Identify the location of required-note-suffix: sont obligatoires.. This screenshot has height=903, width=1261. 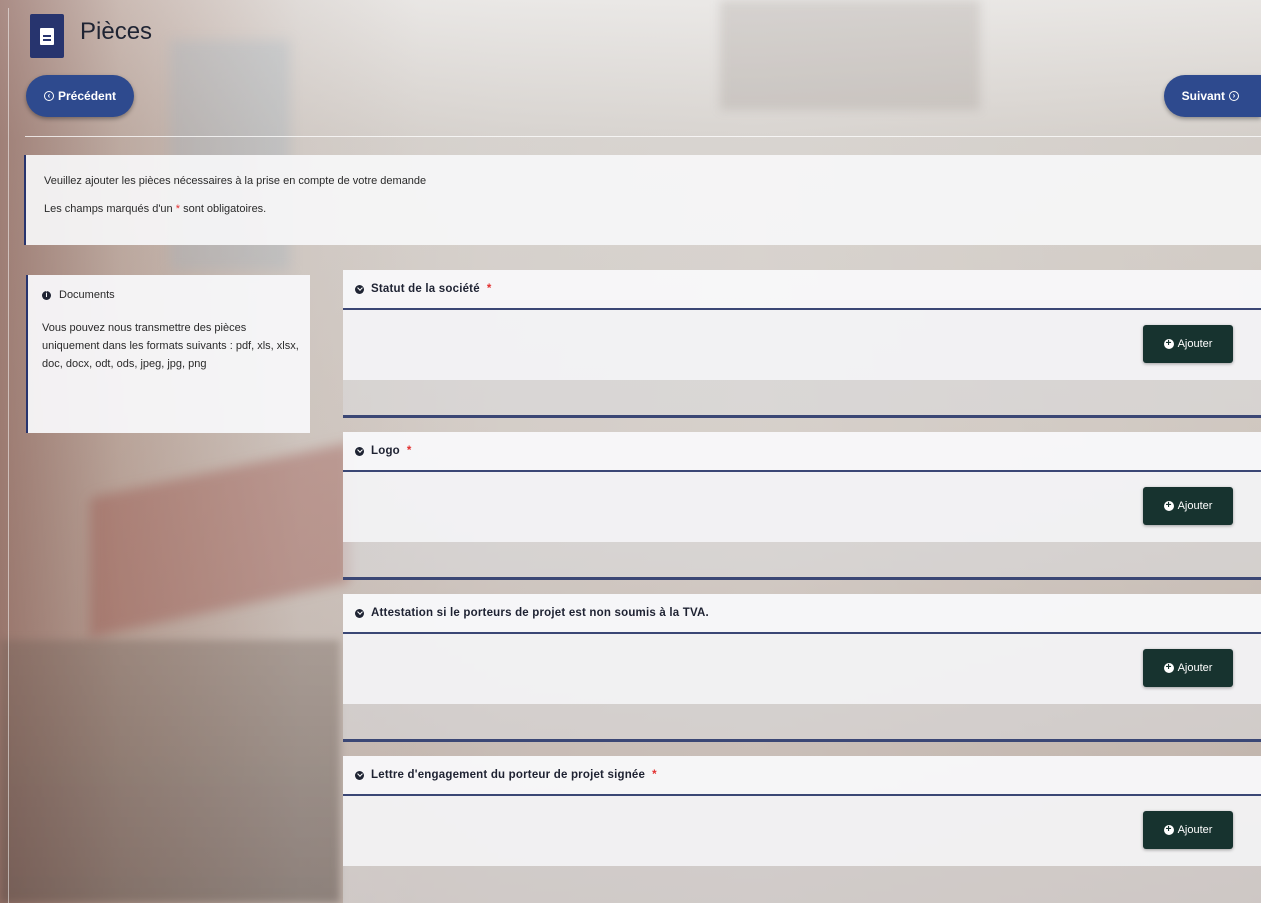
(225, 209).